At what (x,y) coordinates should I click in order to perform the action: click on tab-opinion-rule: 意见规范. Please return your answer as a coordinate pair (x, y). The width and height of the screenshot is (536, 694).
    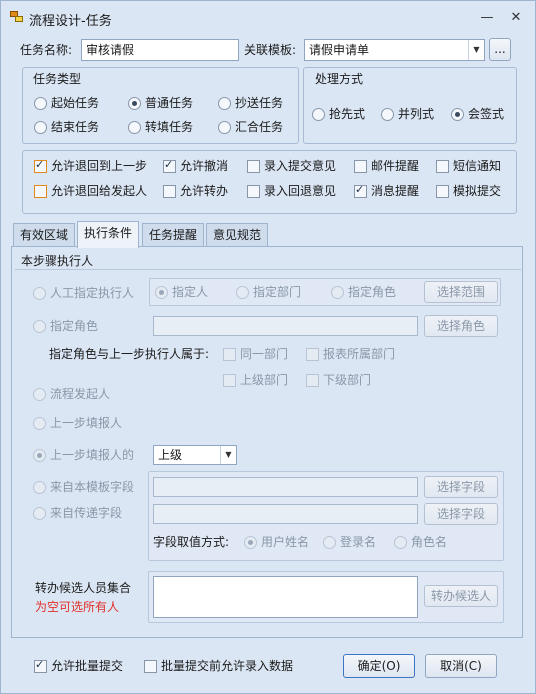
    Looking at the image, I should click on (237, 235).